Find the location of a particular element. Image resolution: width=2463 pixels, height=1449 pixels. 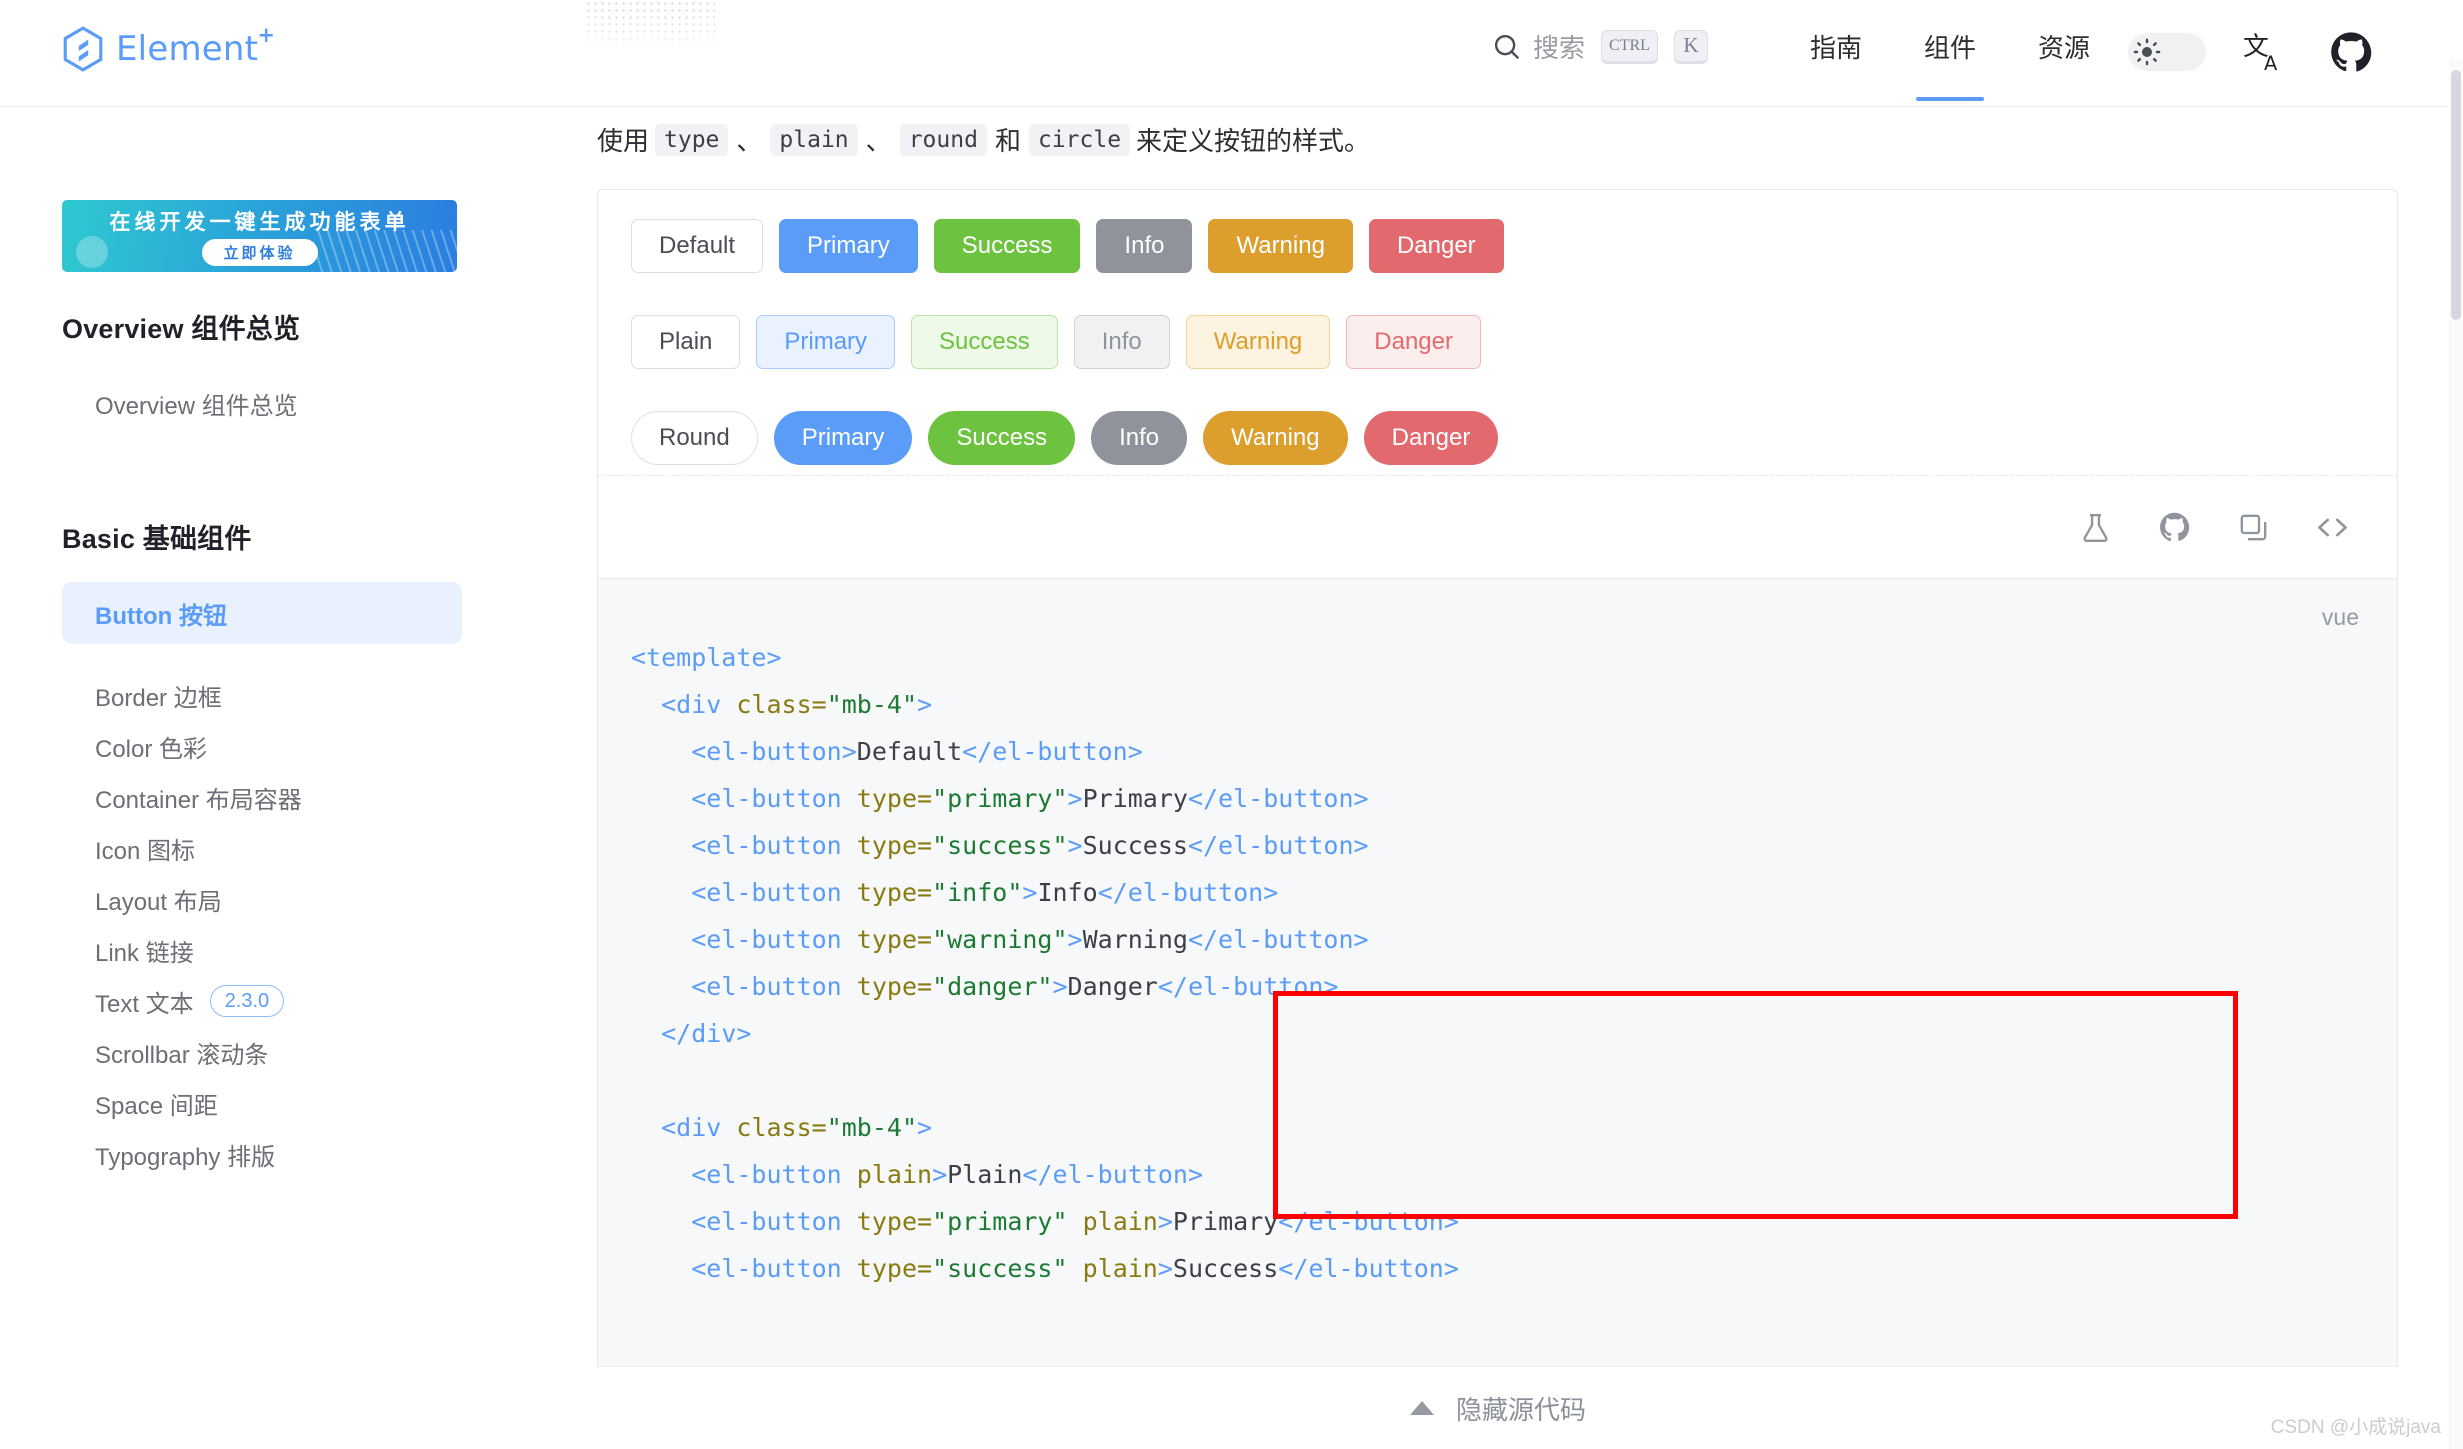

nav-item-guide: 指南 is located at coordinates (1836, 61).